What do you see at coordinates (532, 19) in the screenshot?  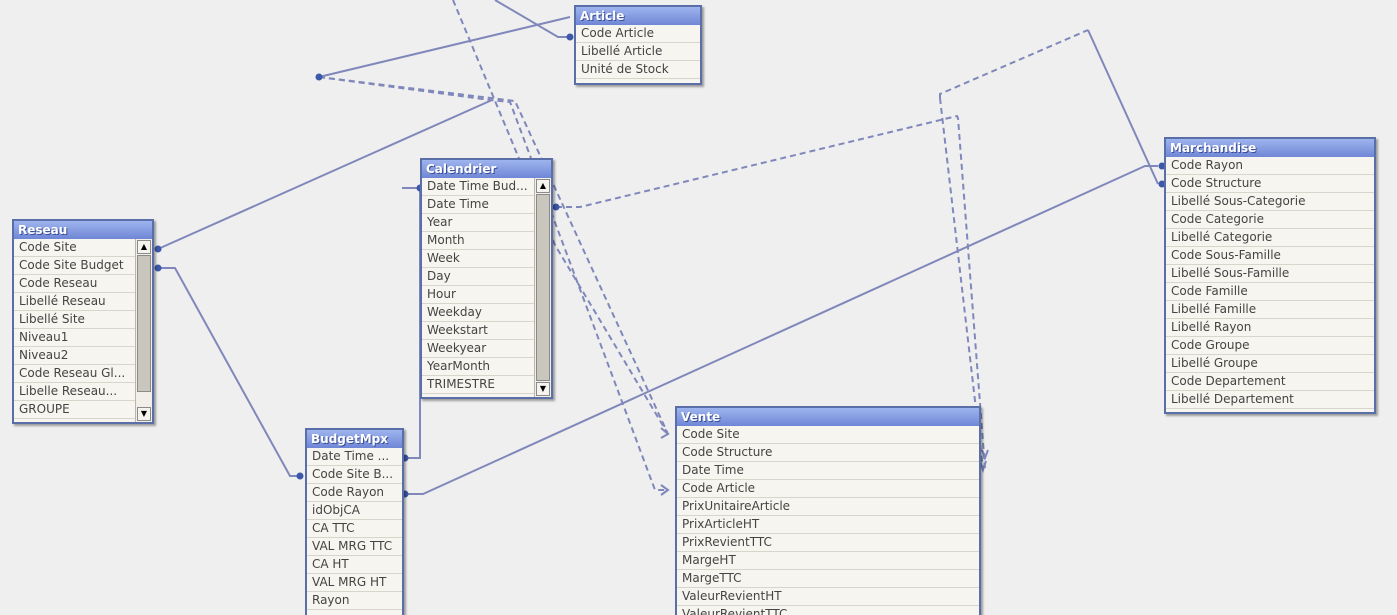 I see `link-article-code` at bounding box center [532, 19].